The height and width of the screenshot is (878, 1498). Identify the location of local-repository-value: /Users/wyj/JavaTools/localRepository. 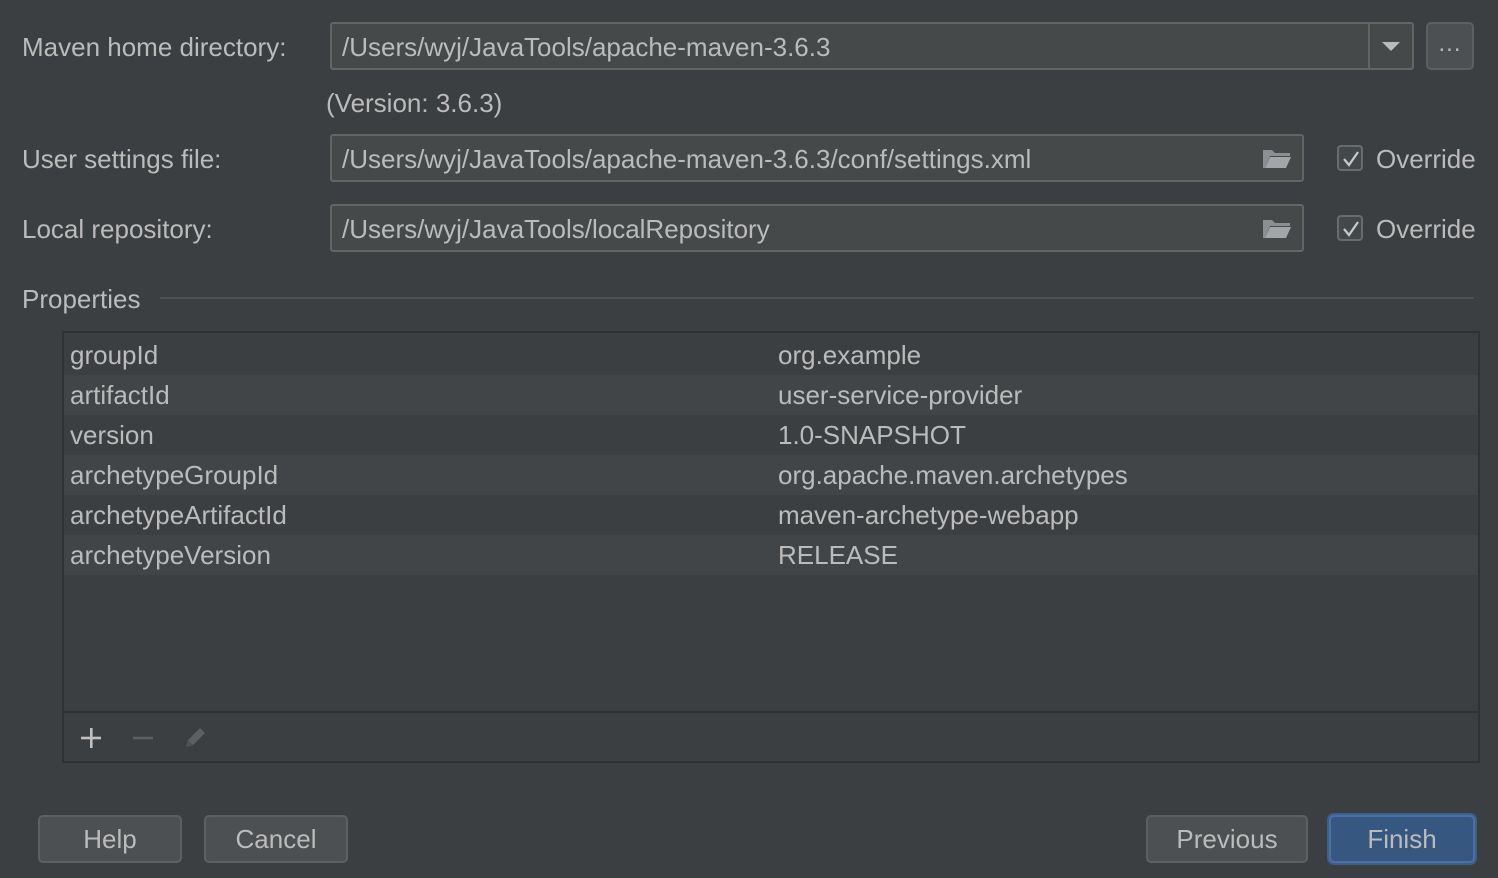
(556, 229).